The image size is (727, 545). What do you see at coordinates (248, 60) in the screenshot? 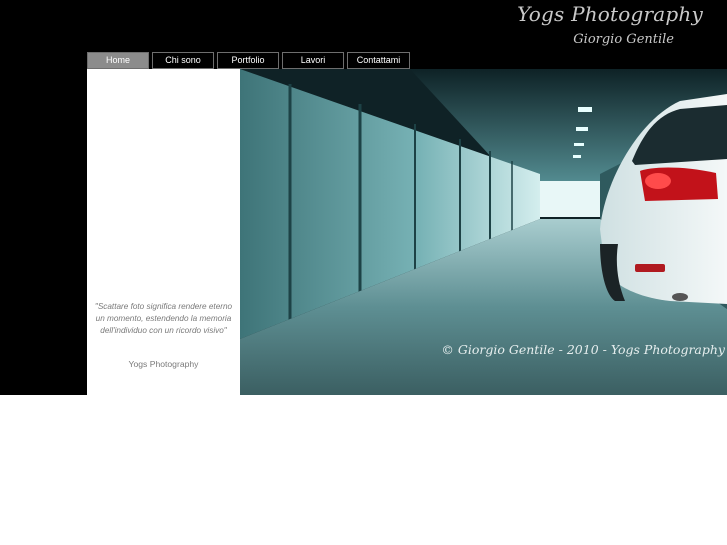
I see `nav-portfolio: Portfolio` at bounding box center [248, 60].